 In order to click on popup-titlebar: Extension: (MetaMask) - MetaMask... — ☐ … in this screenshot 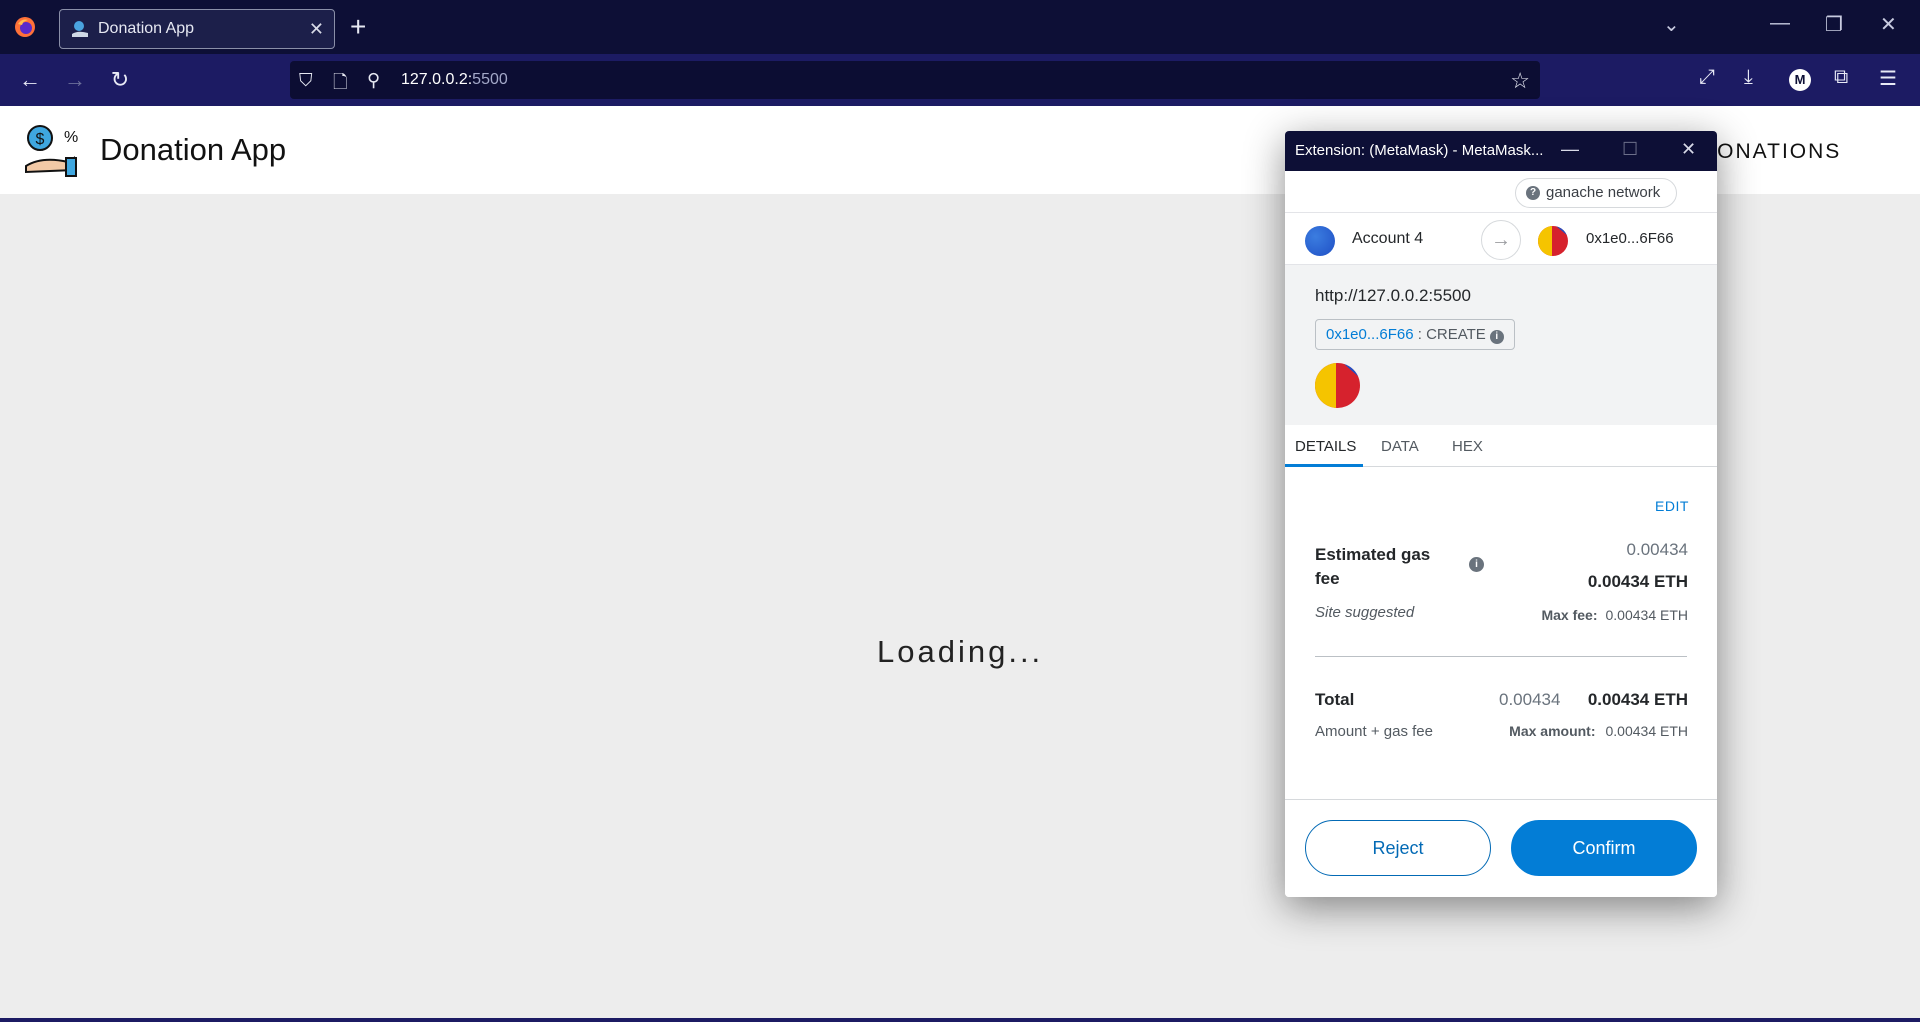, I will do `click(1501, 151)`.